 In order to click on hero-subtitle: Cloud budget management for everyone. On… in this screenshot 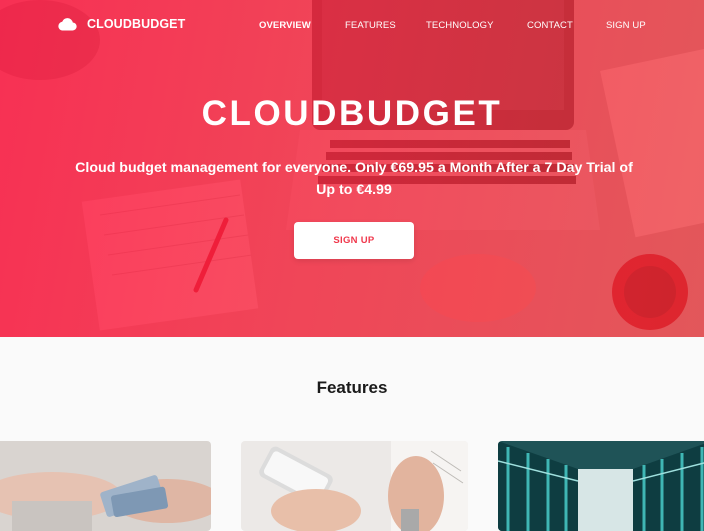, I will do `click(354, 179)`.